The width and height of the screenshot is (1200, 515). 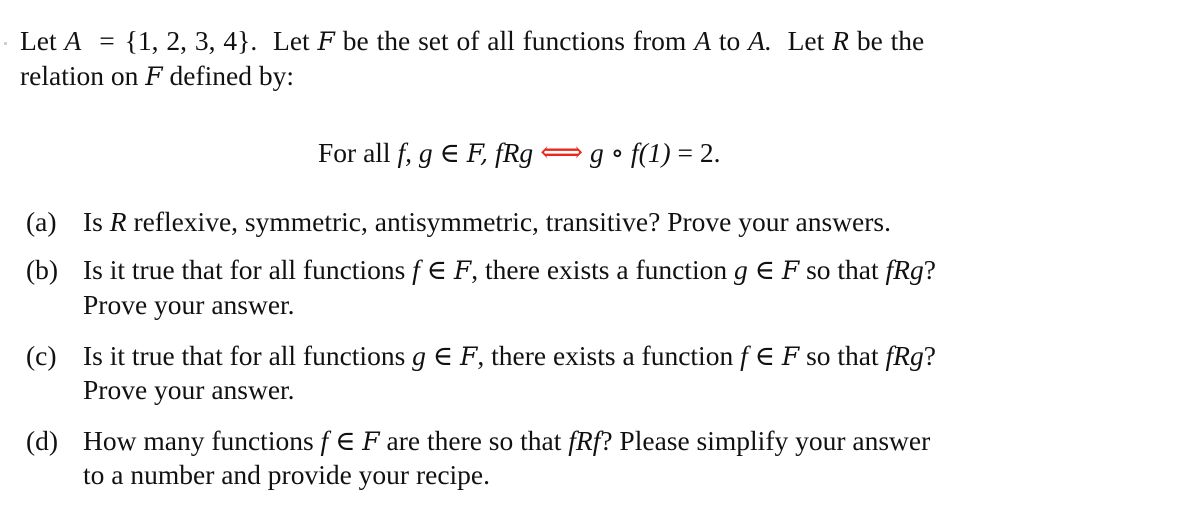 What do you see at coordinates (729, 40) in the screenshot?
I see `text: to` at bounding box center [729, 40].